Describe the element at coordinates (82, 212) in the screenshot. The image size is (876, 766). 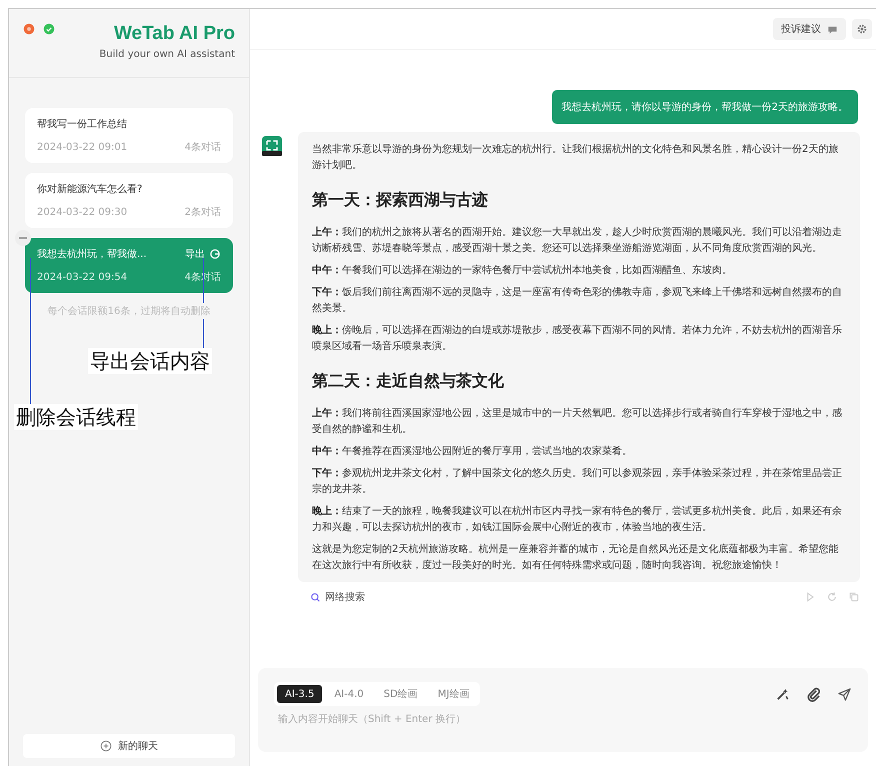
I see `conversation-time: 2024-03-22 09:30` at that location.